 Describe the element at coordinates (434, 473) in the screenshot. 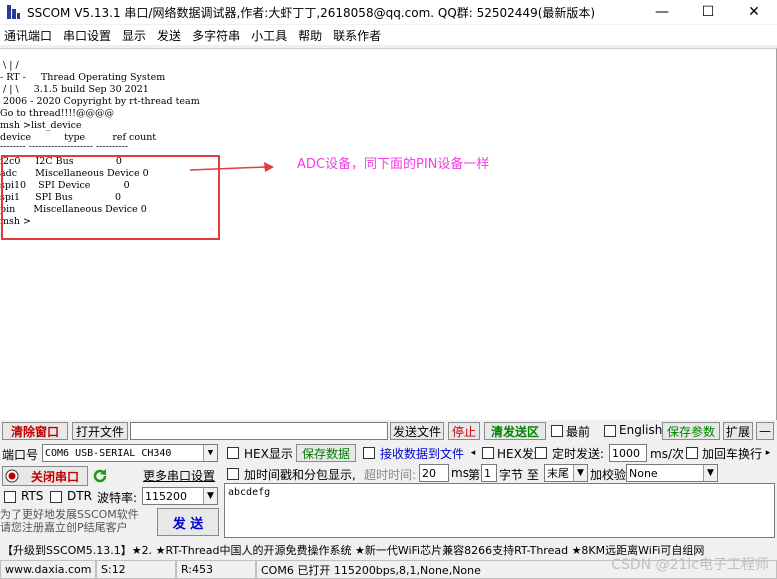

I see `timeout-input: 20` at that location.